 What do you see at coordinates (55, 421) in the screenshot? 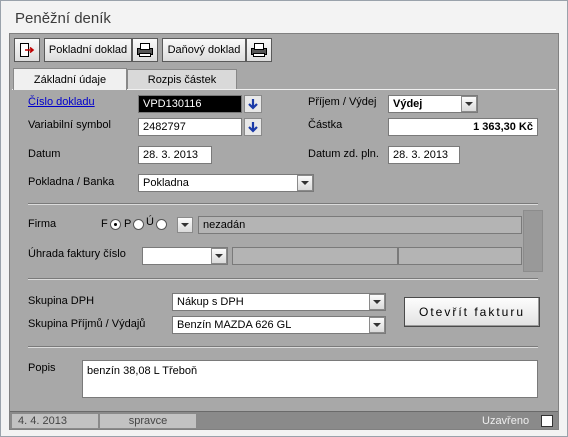
I see `status-date: 4. 4. 2013` at bounding box center [55, 421].